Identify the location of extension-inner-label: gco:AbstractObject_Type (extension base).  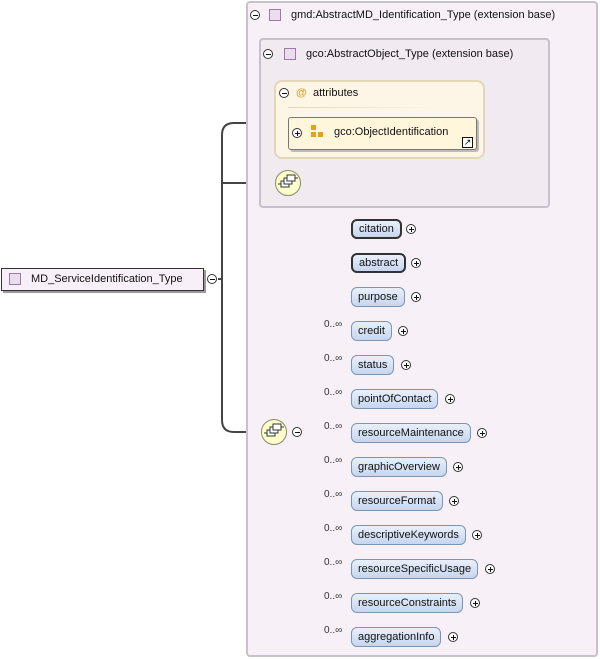
(410, 54).